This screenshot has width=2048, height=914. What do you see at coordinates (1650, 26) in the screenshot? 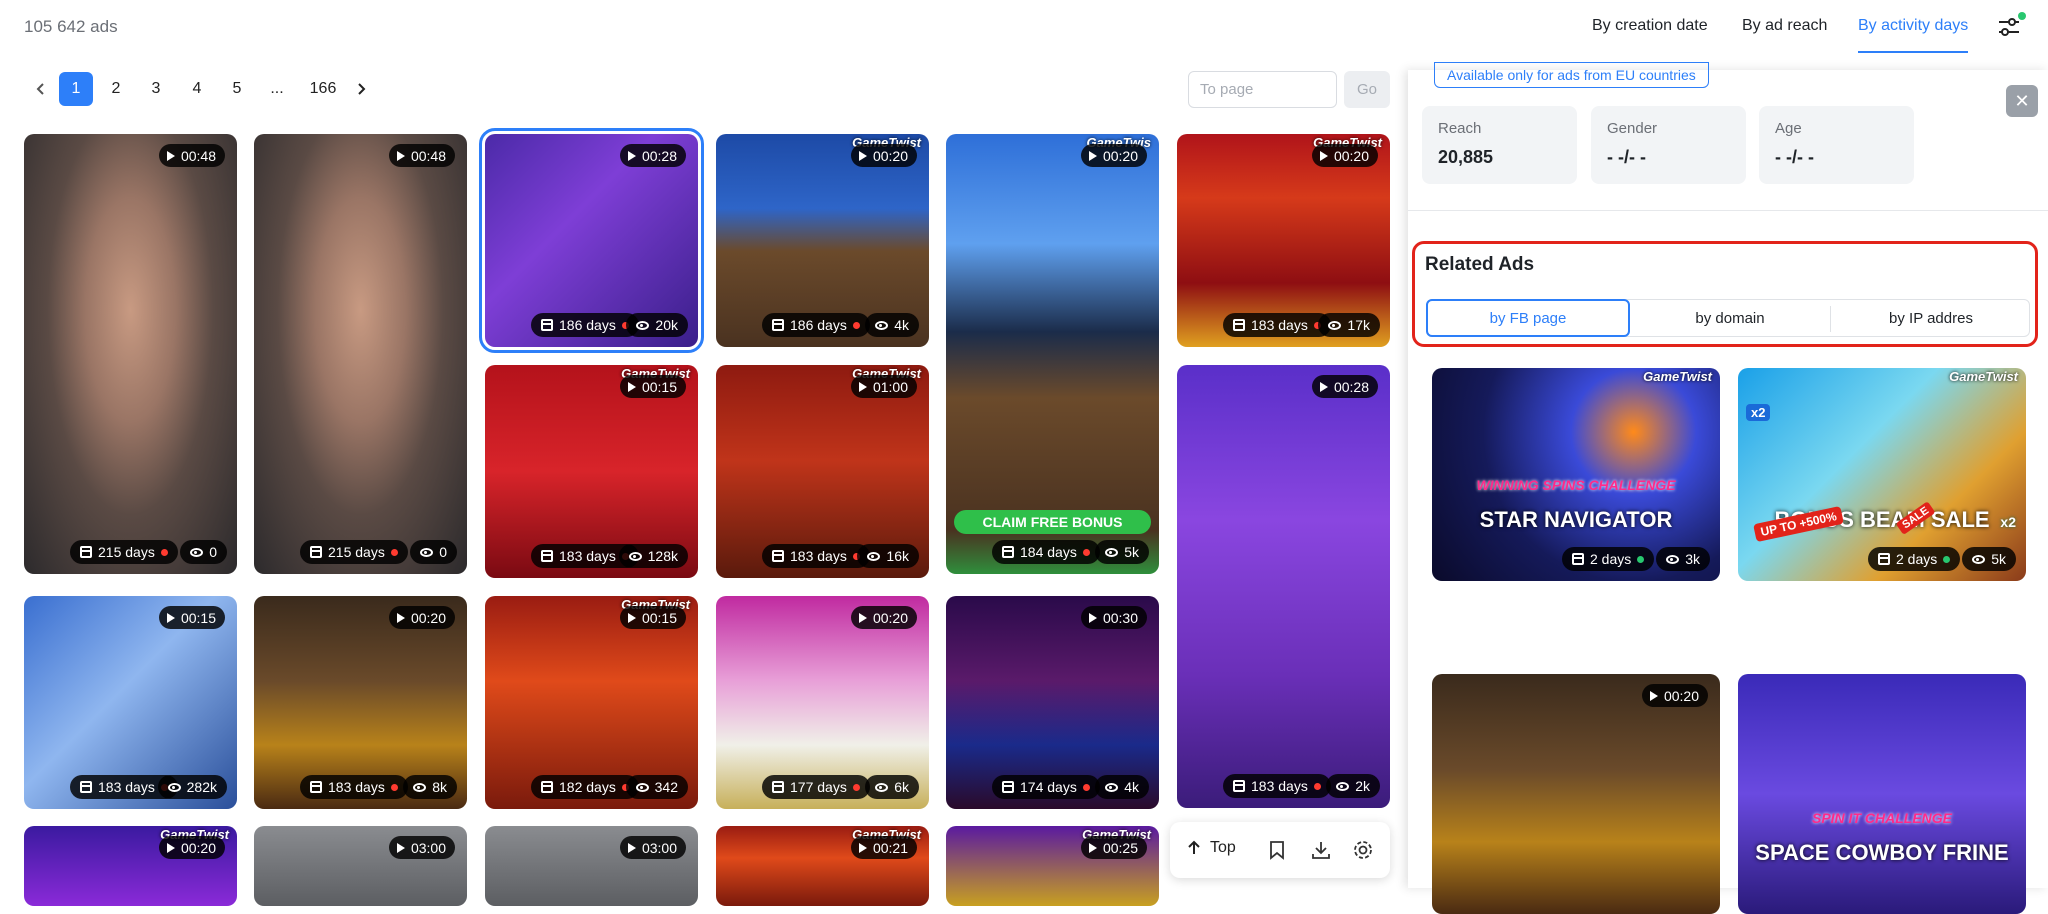
I see `sort-by-creation-date: By creation date` at bounding box center [1650, 26].